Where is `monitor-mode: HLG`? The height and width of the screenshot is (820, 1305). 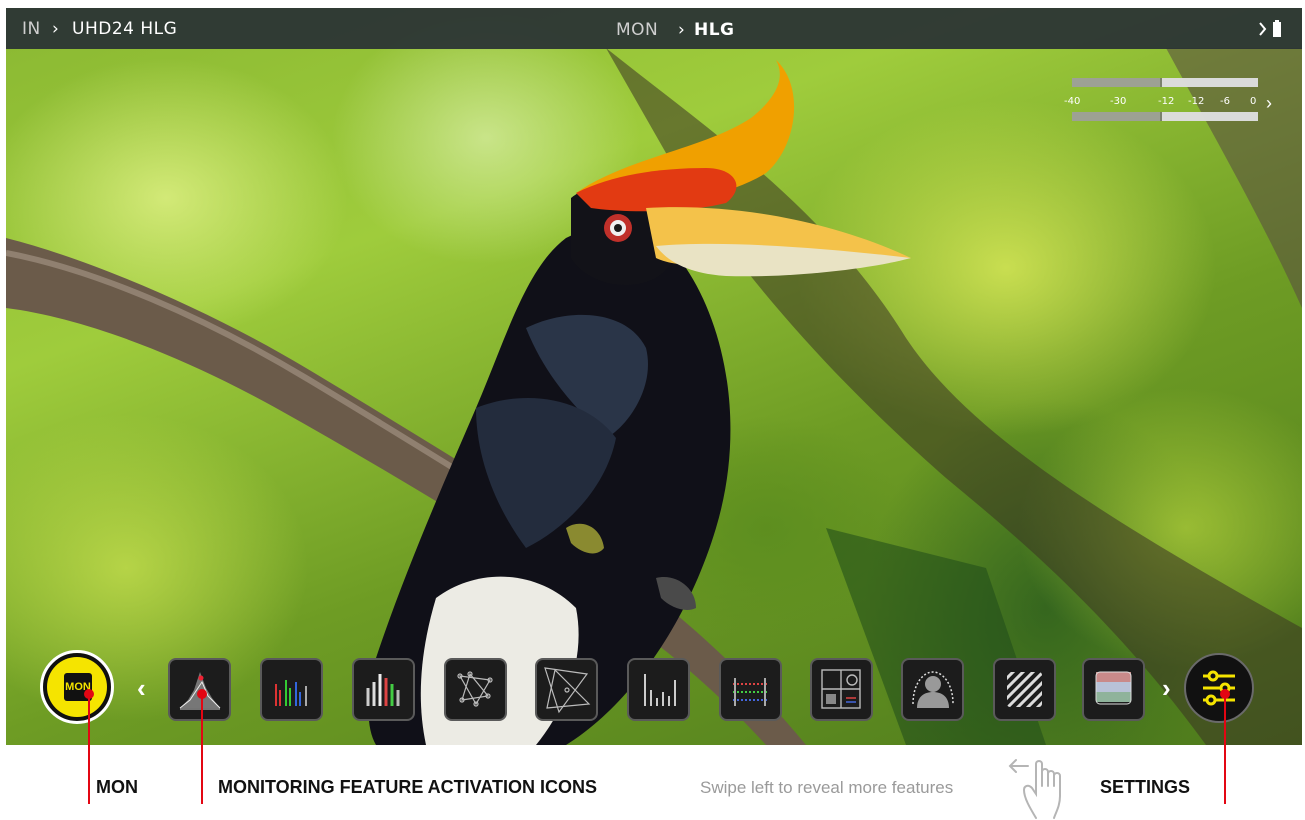
monitor-mode: HLG is located at coordinates (714, 30).